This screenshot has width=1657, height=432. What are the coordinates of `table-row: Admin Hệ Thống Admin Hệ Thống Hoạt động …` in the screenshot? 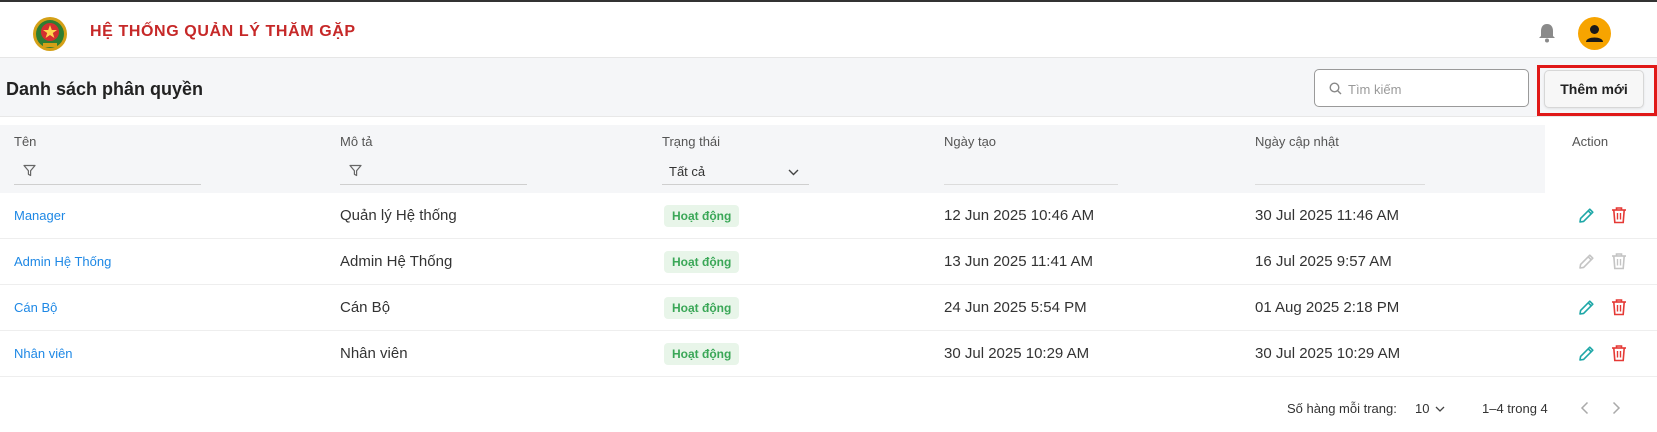 It's located at (828, 262).